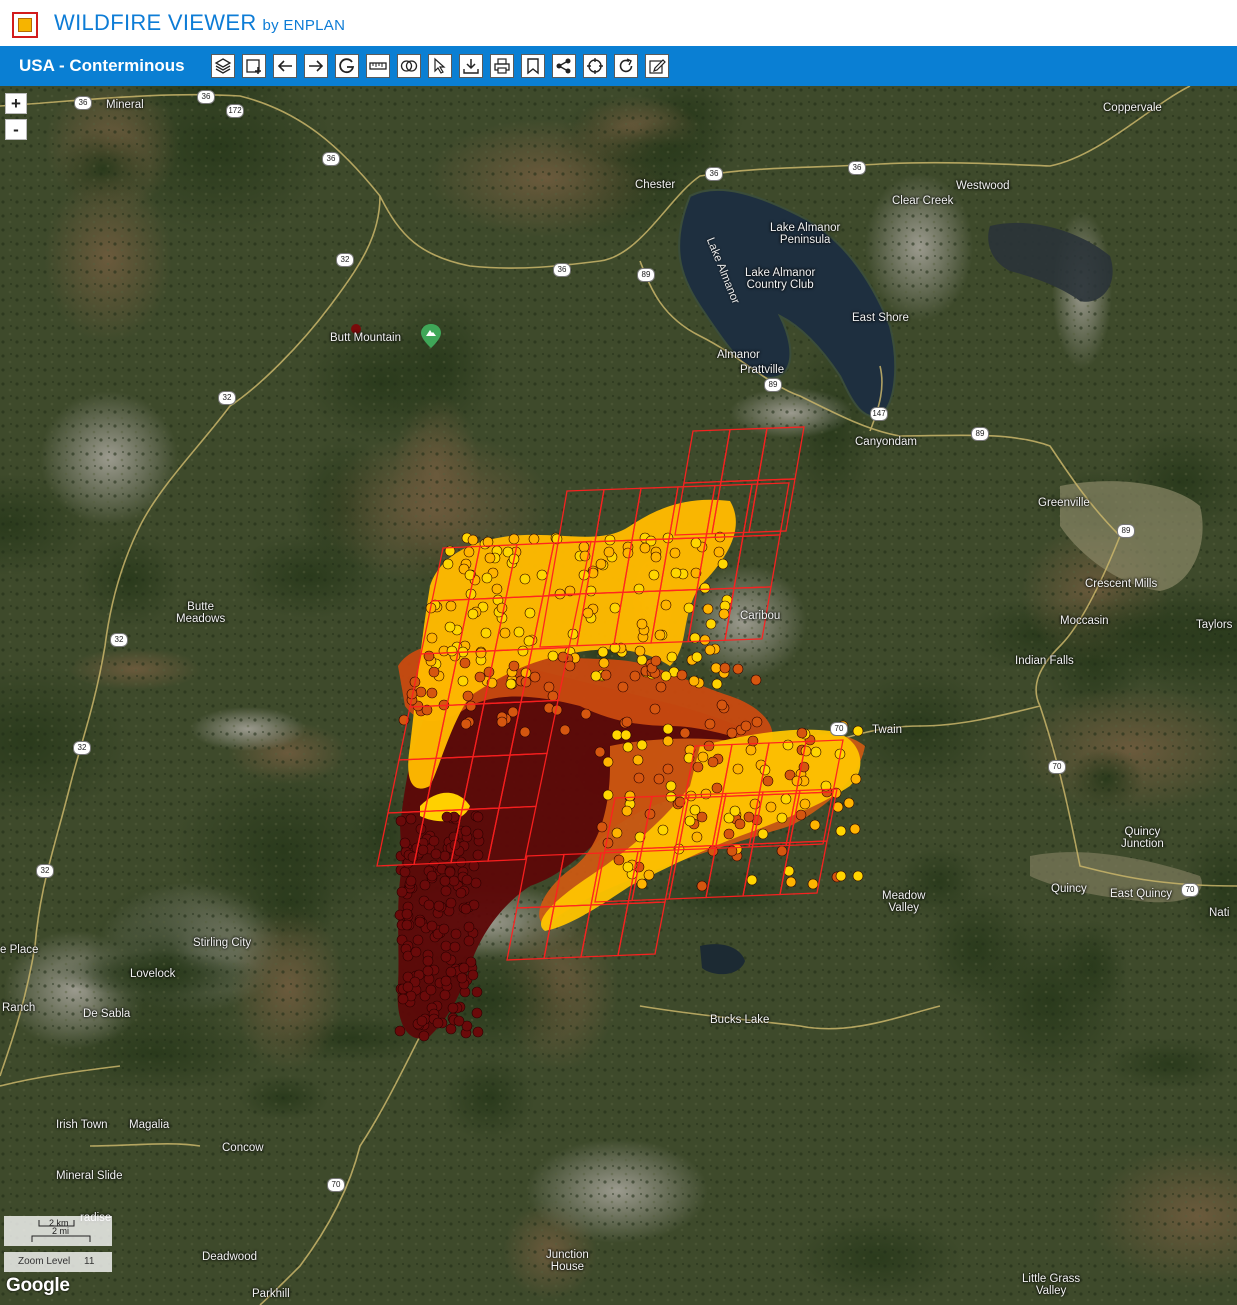  I want to click on place-label: Bucks Lake, so click(740, 1020).